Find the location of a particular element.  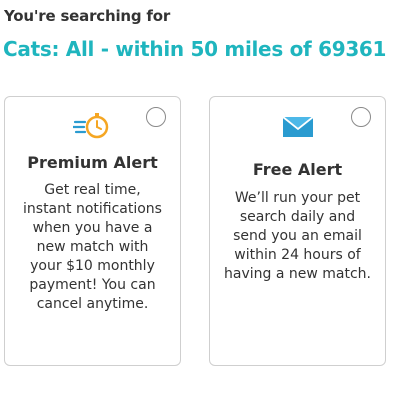

free-alert-radio is located at coordinates (361, 117).